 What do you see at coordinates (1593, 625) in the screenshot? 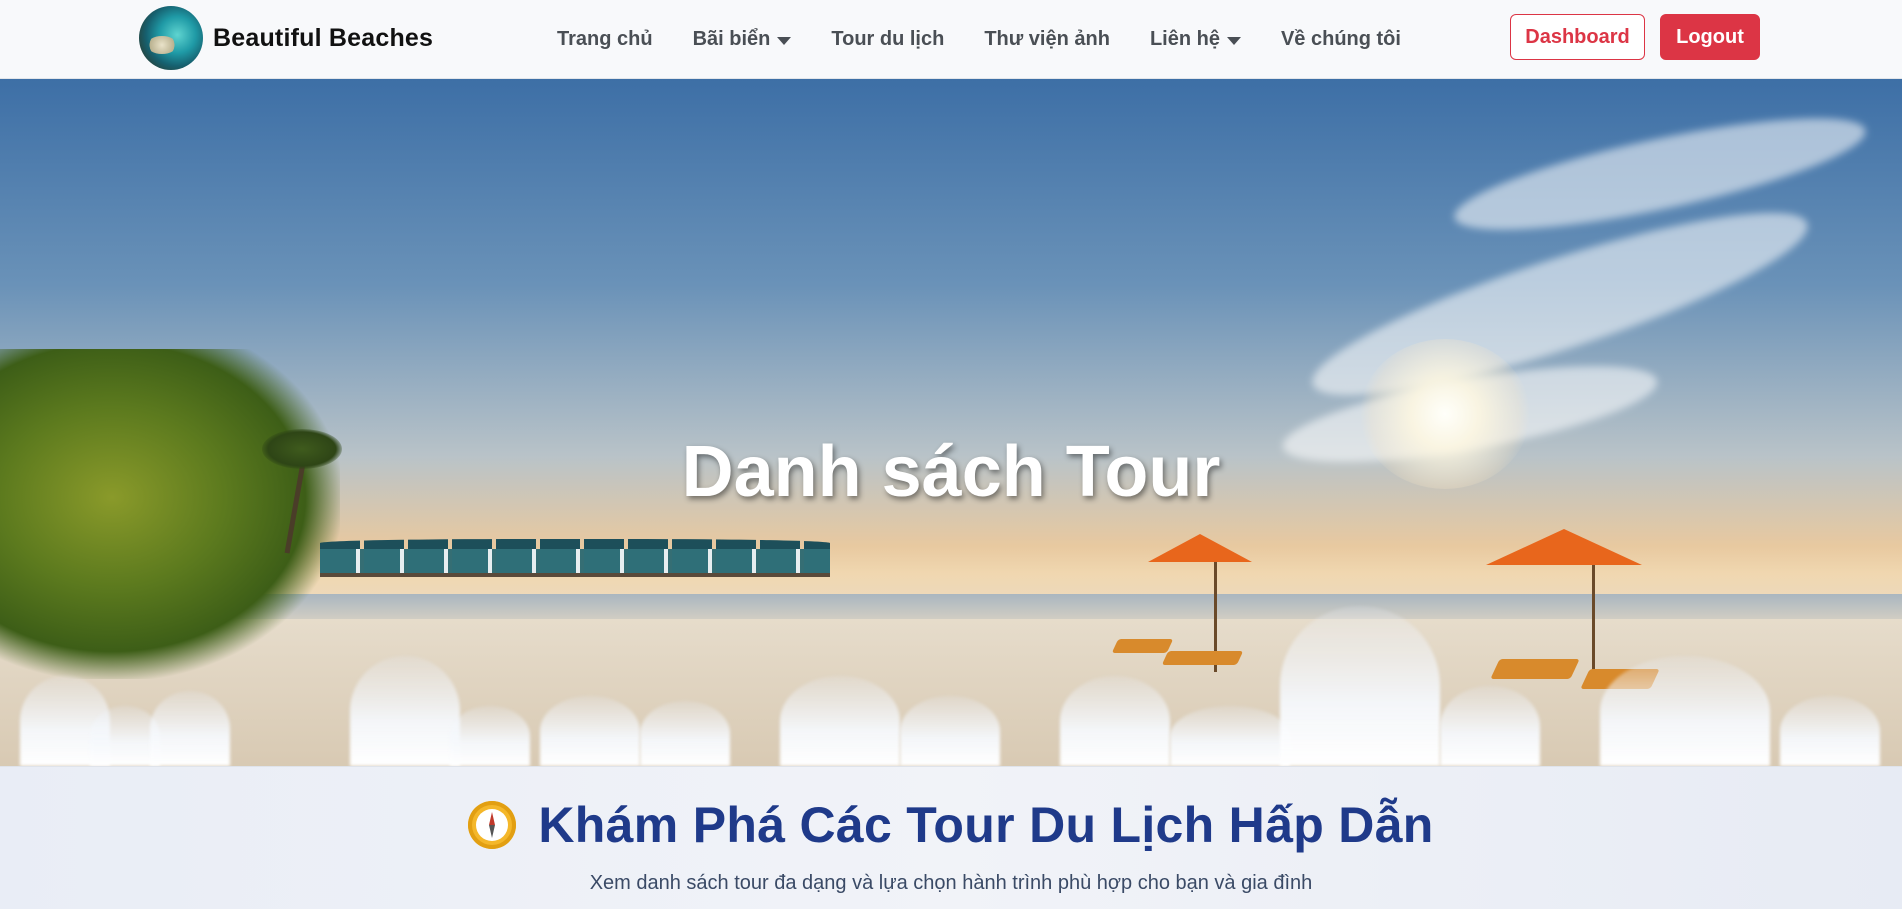
I see `umbrella-pole` at bounding box center [1593, 625].